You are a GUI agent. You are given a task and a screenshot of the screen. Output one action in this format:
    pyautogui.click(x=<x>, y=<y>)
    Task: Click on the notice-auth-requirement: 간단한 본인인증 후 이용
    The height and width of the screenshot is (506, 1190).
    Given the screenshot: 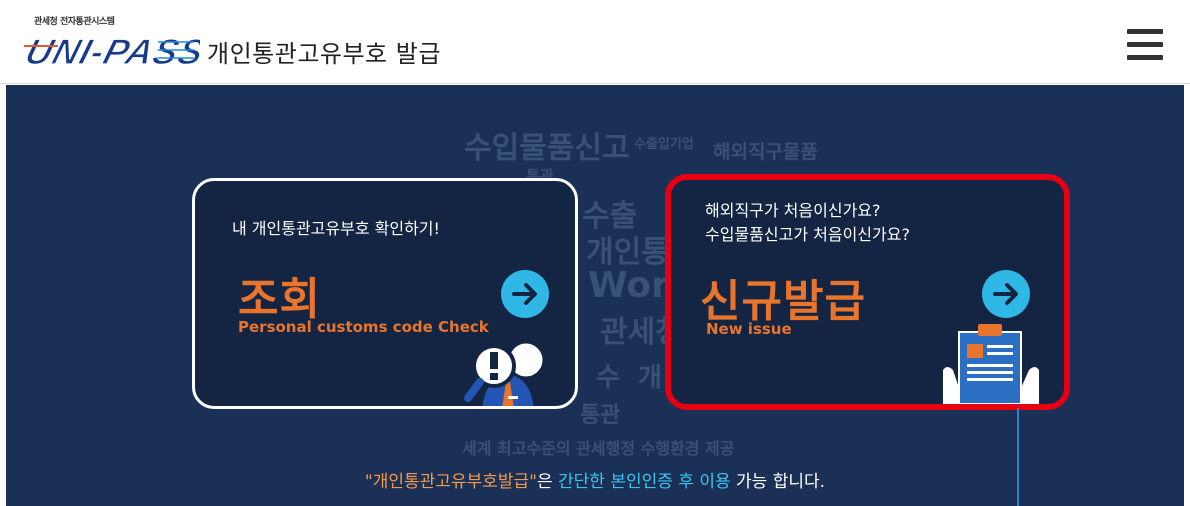 What is the action you would take?
    pyautogui.click(x=644, y=482)
    